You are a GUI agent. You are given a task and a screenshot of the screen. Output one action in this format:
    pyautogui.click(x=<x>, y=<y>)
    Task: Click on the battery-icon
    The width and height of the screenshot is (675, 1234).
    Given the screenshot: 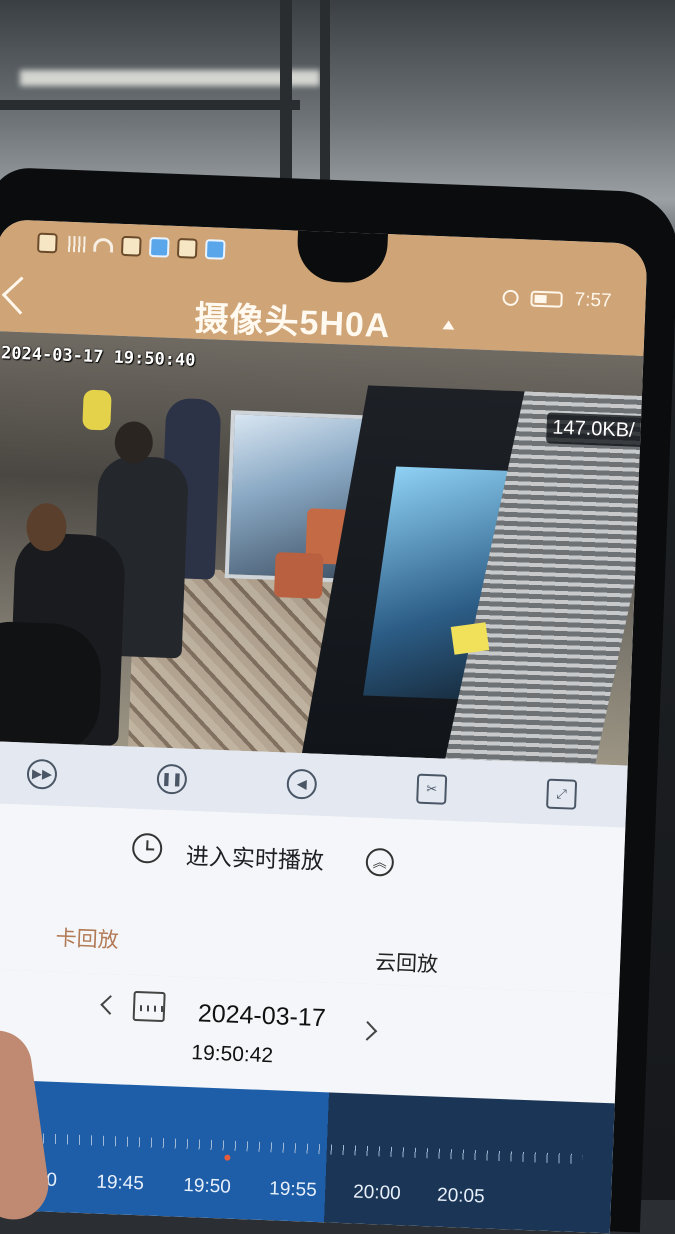 What is the action you would take?
    pyautogui.click(x=546, y=299)
    